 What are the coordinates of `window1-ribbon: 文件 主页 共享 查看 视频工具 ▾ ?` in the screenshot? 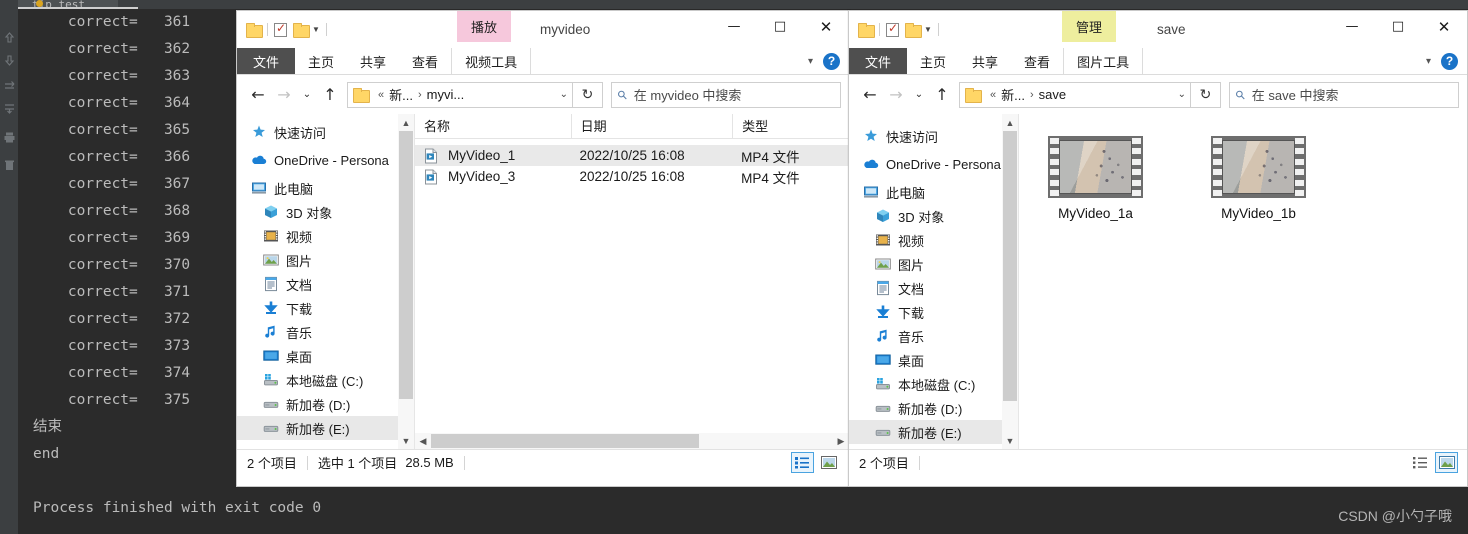 It's located at (543, 61).